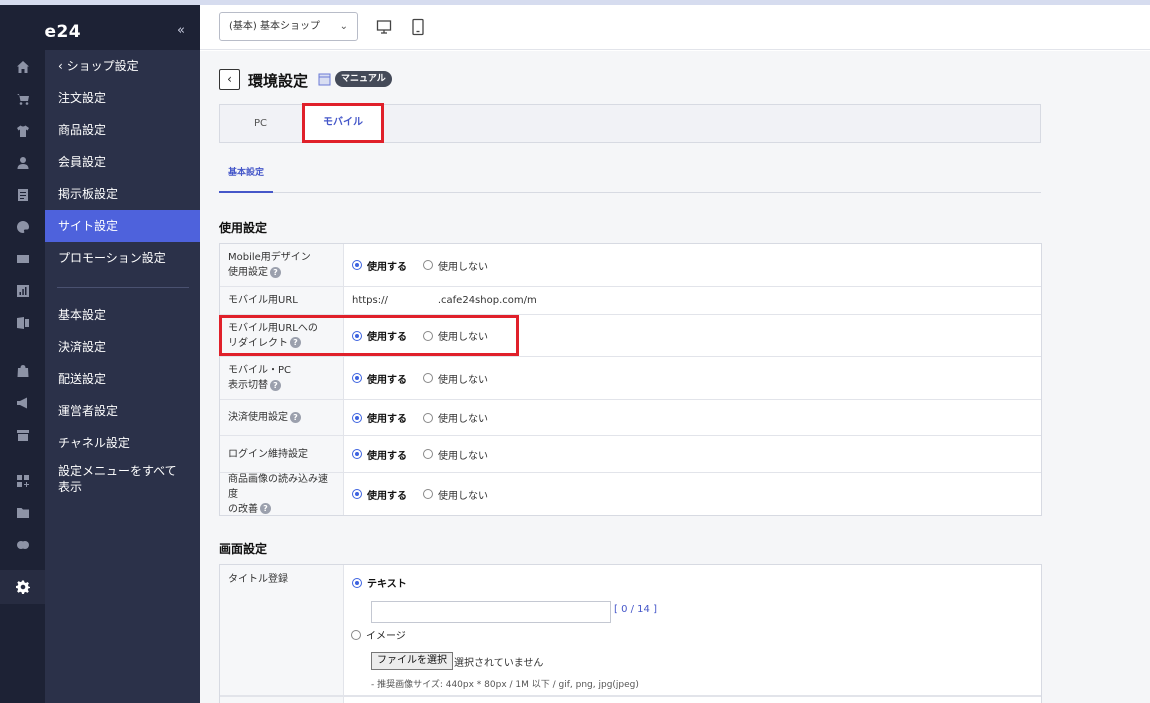  What do you see at coordinates (122, 226) in the screenshot?
I see `menu-item-site: サイト設定` at bounding box center [122, 226].